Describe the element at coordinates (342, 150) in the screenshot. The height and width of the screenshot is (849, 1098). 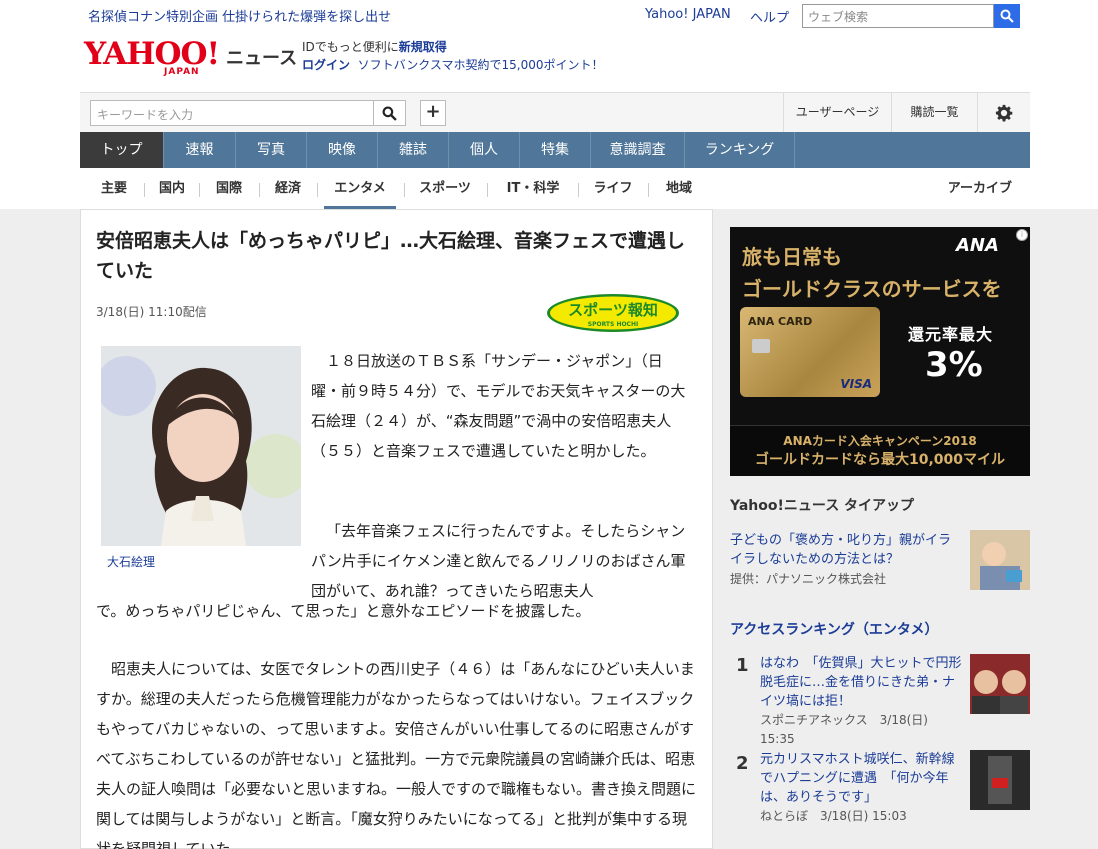
I see `nav-video: 映像` at that location.